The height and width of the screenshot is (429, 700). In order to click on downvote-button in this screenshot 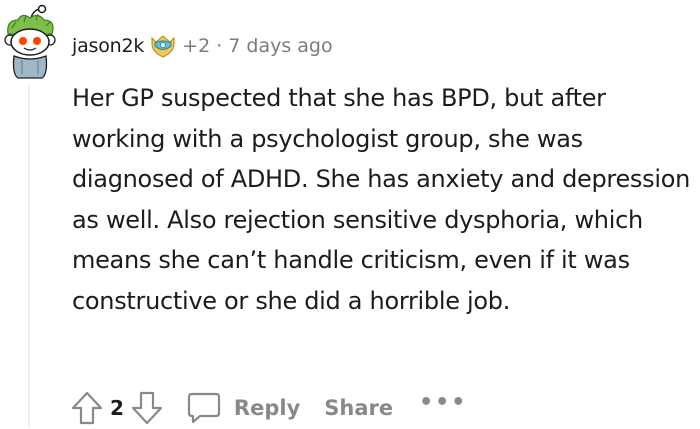, I will do `click(147, 408)`.